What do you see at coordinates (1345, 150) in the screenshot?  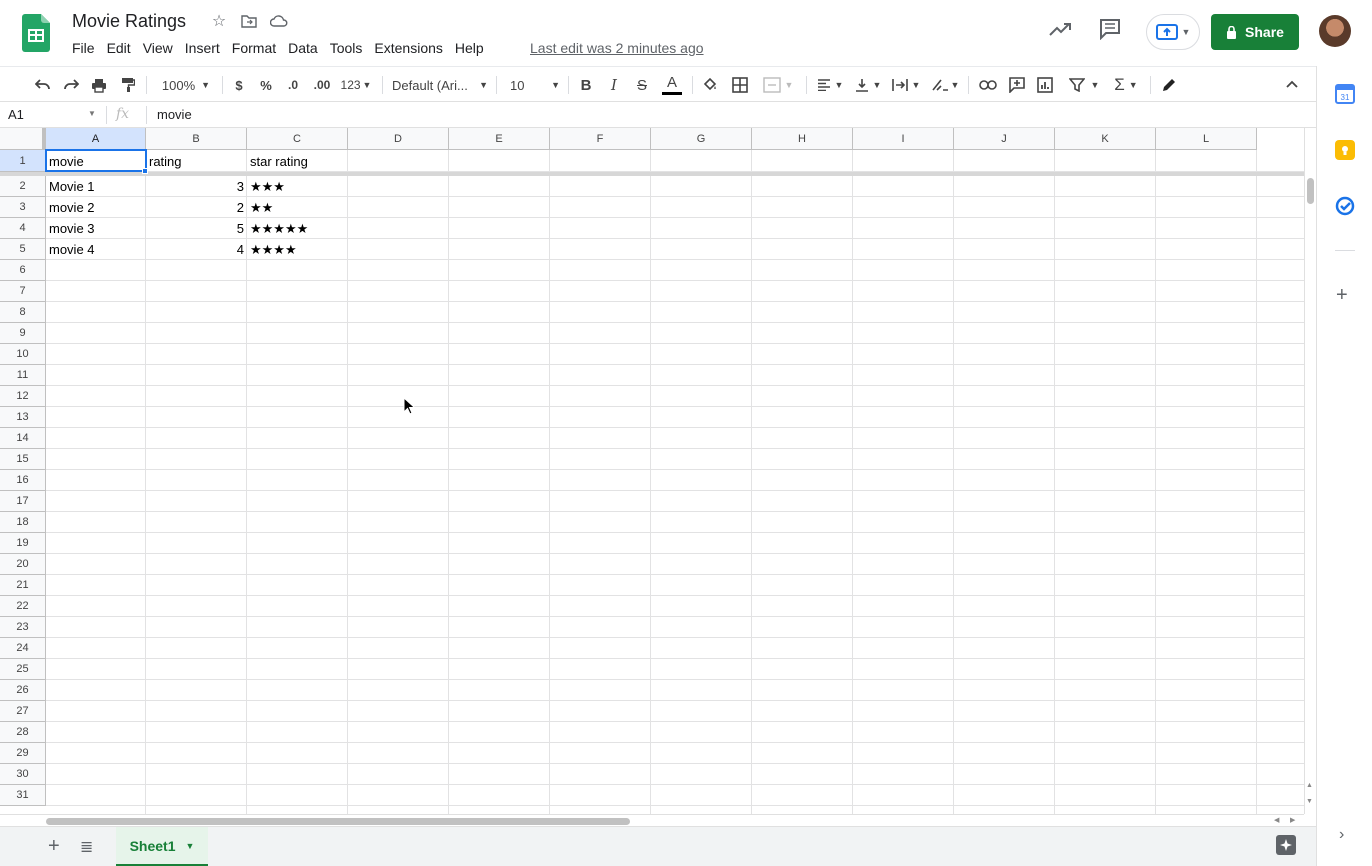 I see `keep-icon` at bounding box center [1345, 150].